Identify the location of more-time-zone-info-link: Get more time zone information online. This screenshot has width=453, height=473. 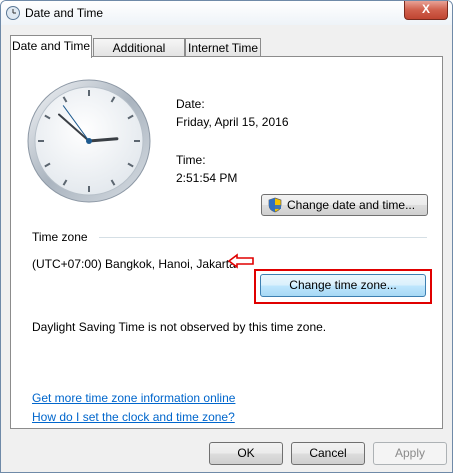
(133, 398).